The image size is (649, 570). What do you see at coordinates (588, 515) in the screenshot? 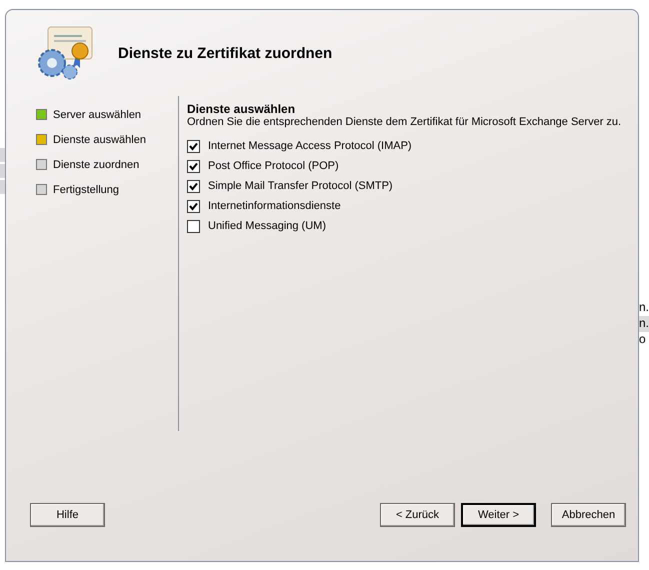
I see `wizard-button: Abbrechen` at bounding box center [588, 515].